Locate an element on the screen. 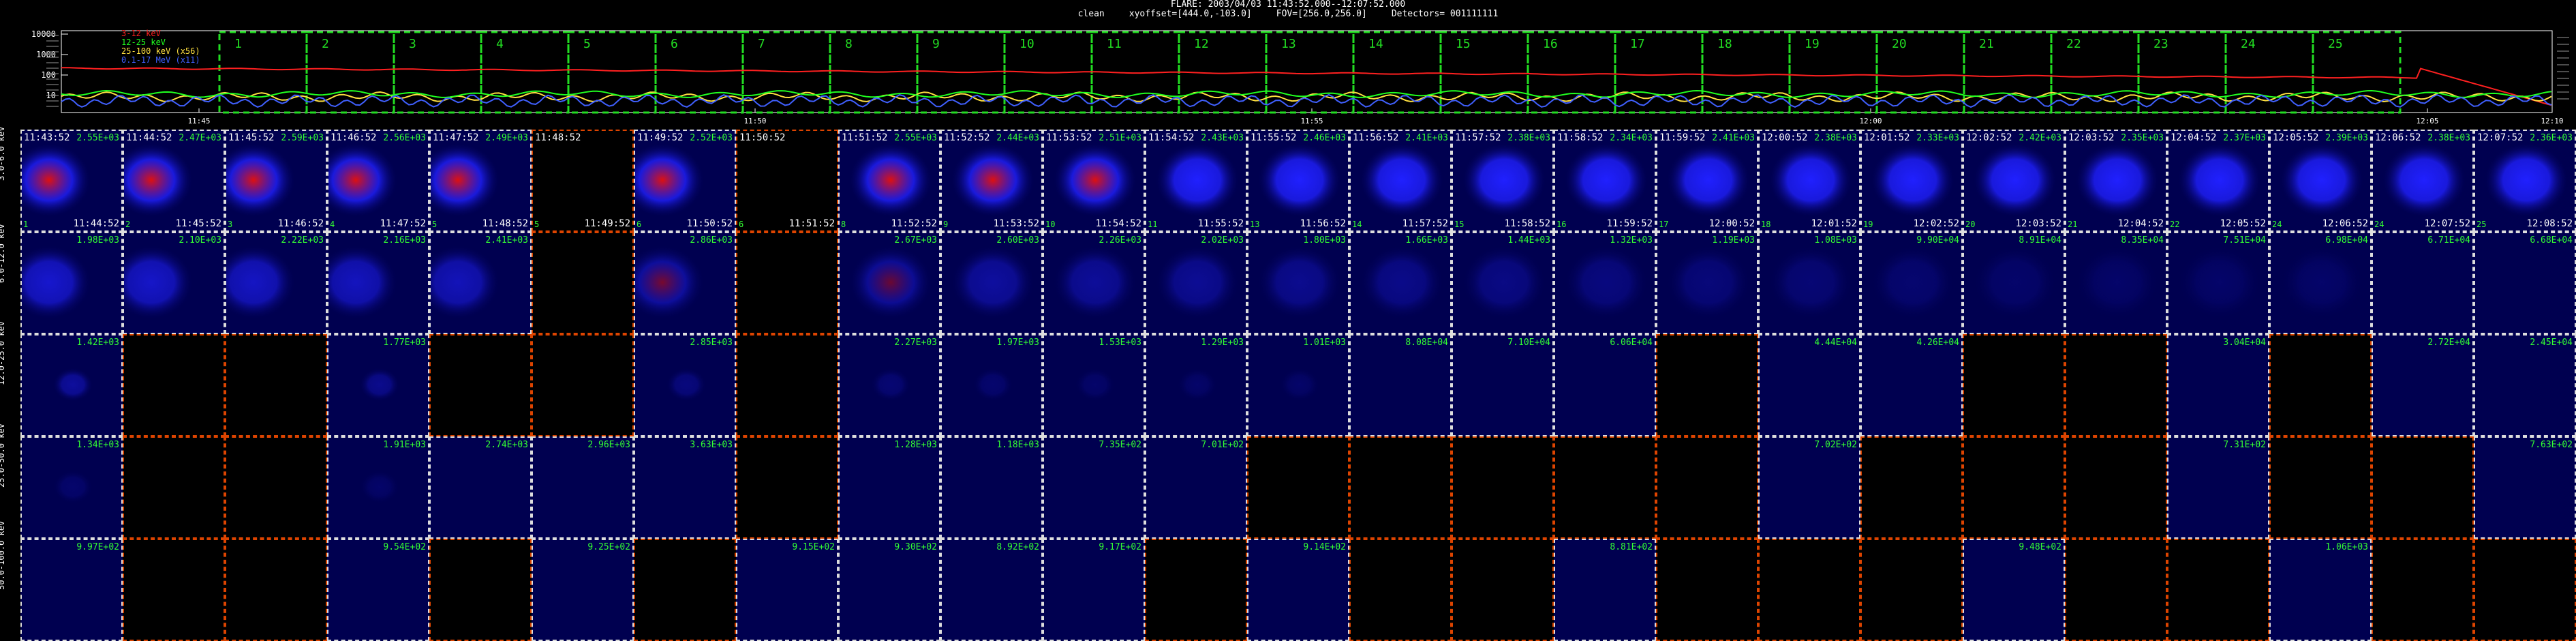 The width and height of the screenshot is (2576, 641). image-cell: 2.02E+03 is located at coordinates (1196, 283).